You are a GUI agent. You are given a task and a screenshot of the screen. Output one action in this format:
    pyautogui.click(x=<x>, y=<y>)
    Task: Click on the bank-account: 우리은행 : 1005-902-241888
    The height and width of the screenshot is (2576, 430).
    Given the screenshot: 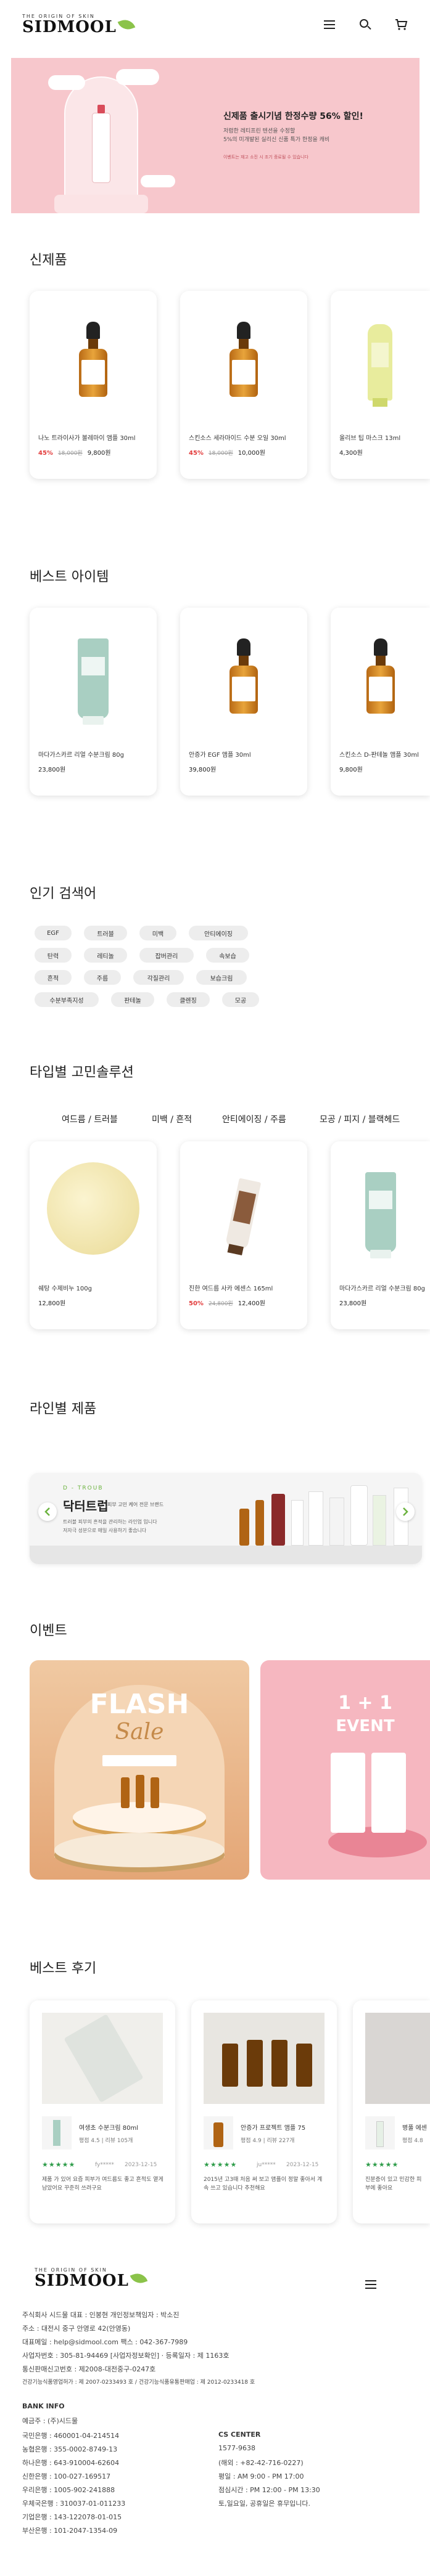 What is the action you would take?
    pyautogui.click(x=68, y=2490)
    